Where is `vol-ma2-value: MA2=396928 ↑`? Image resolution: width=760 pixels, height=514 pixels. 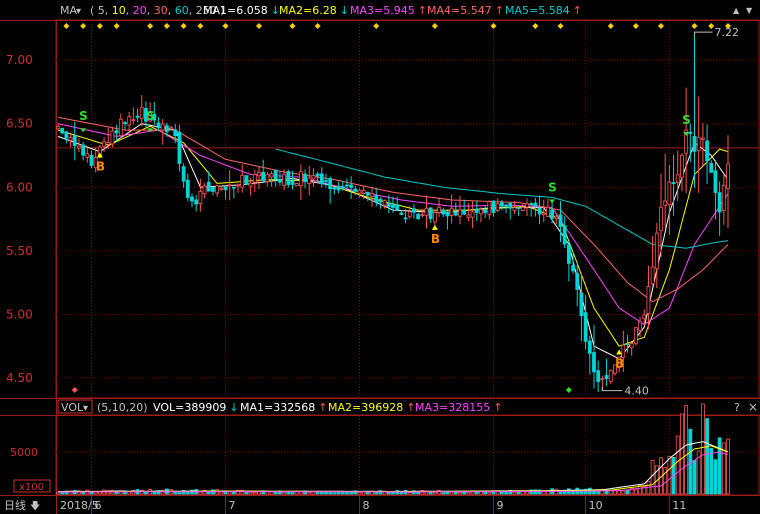
vol-ma2-value: MA2=396928 ↑ is located at coordinates (371, 407).